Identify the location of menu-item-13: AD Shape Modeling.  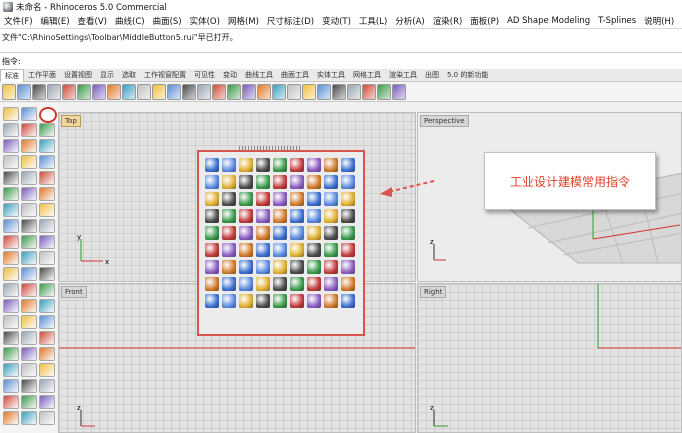
(548, 21).